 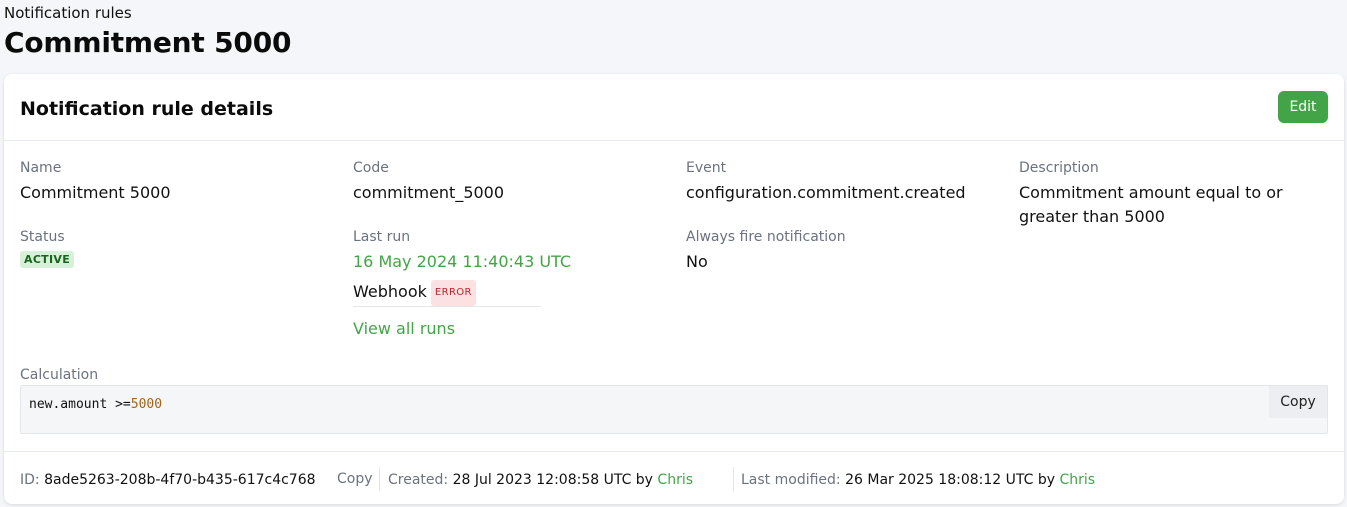 I want to click on field-code: Code commitment_5000, so click(x=503, y=182).